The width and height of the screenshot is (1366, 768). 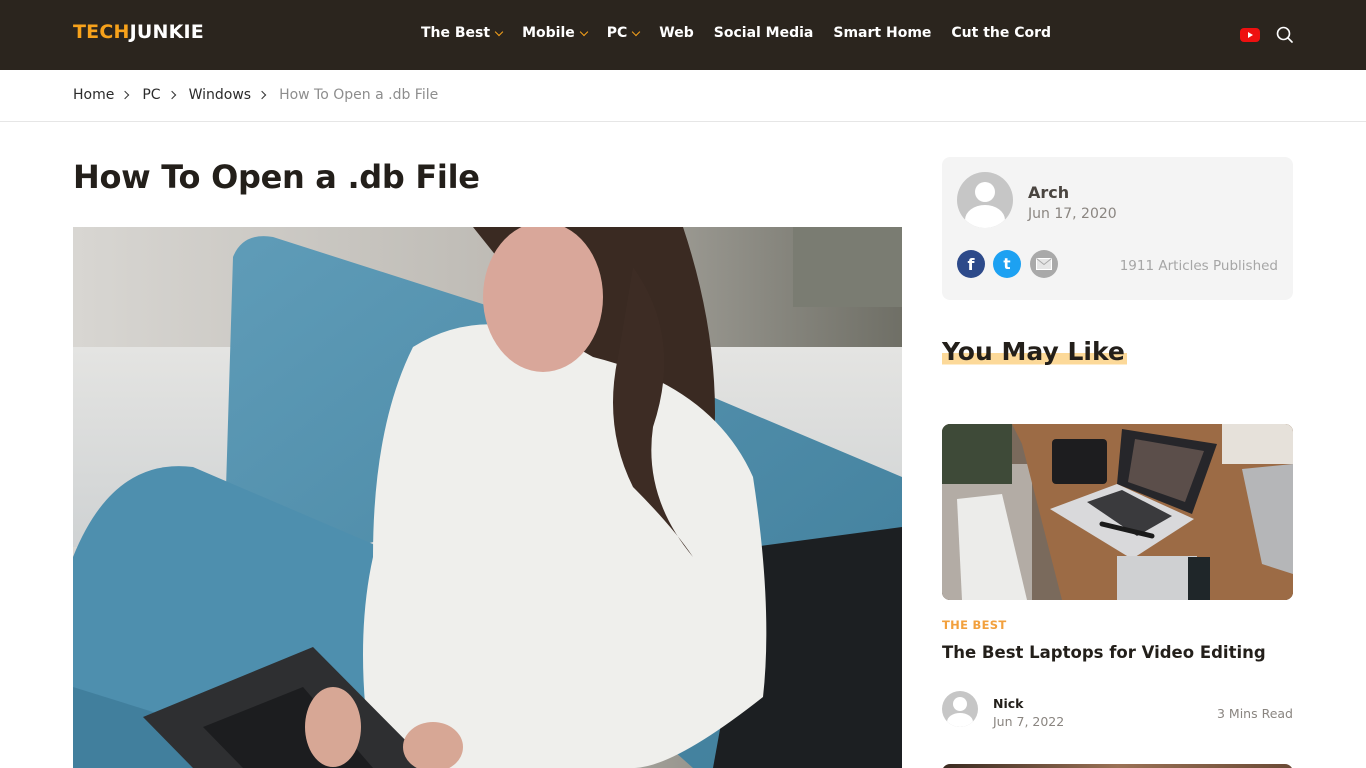 I want to click on breadcrumb-bar: Home PC Windows How To Open a .db File, so click(x=683, y=96).